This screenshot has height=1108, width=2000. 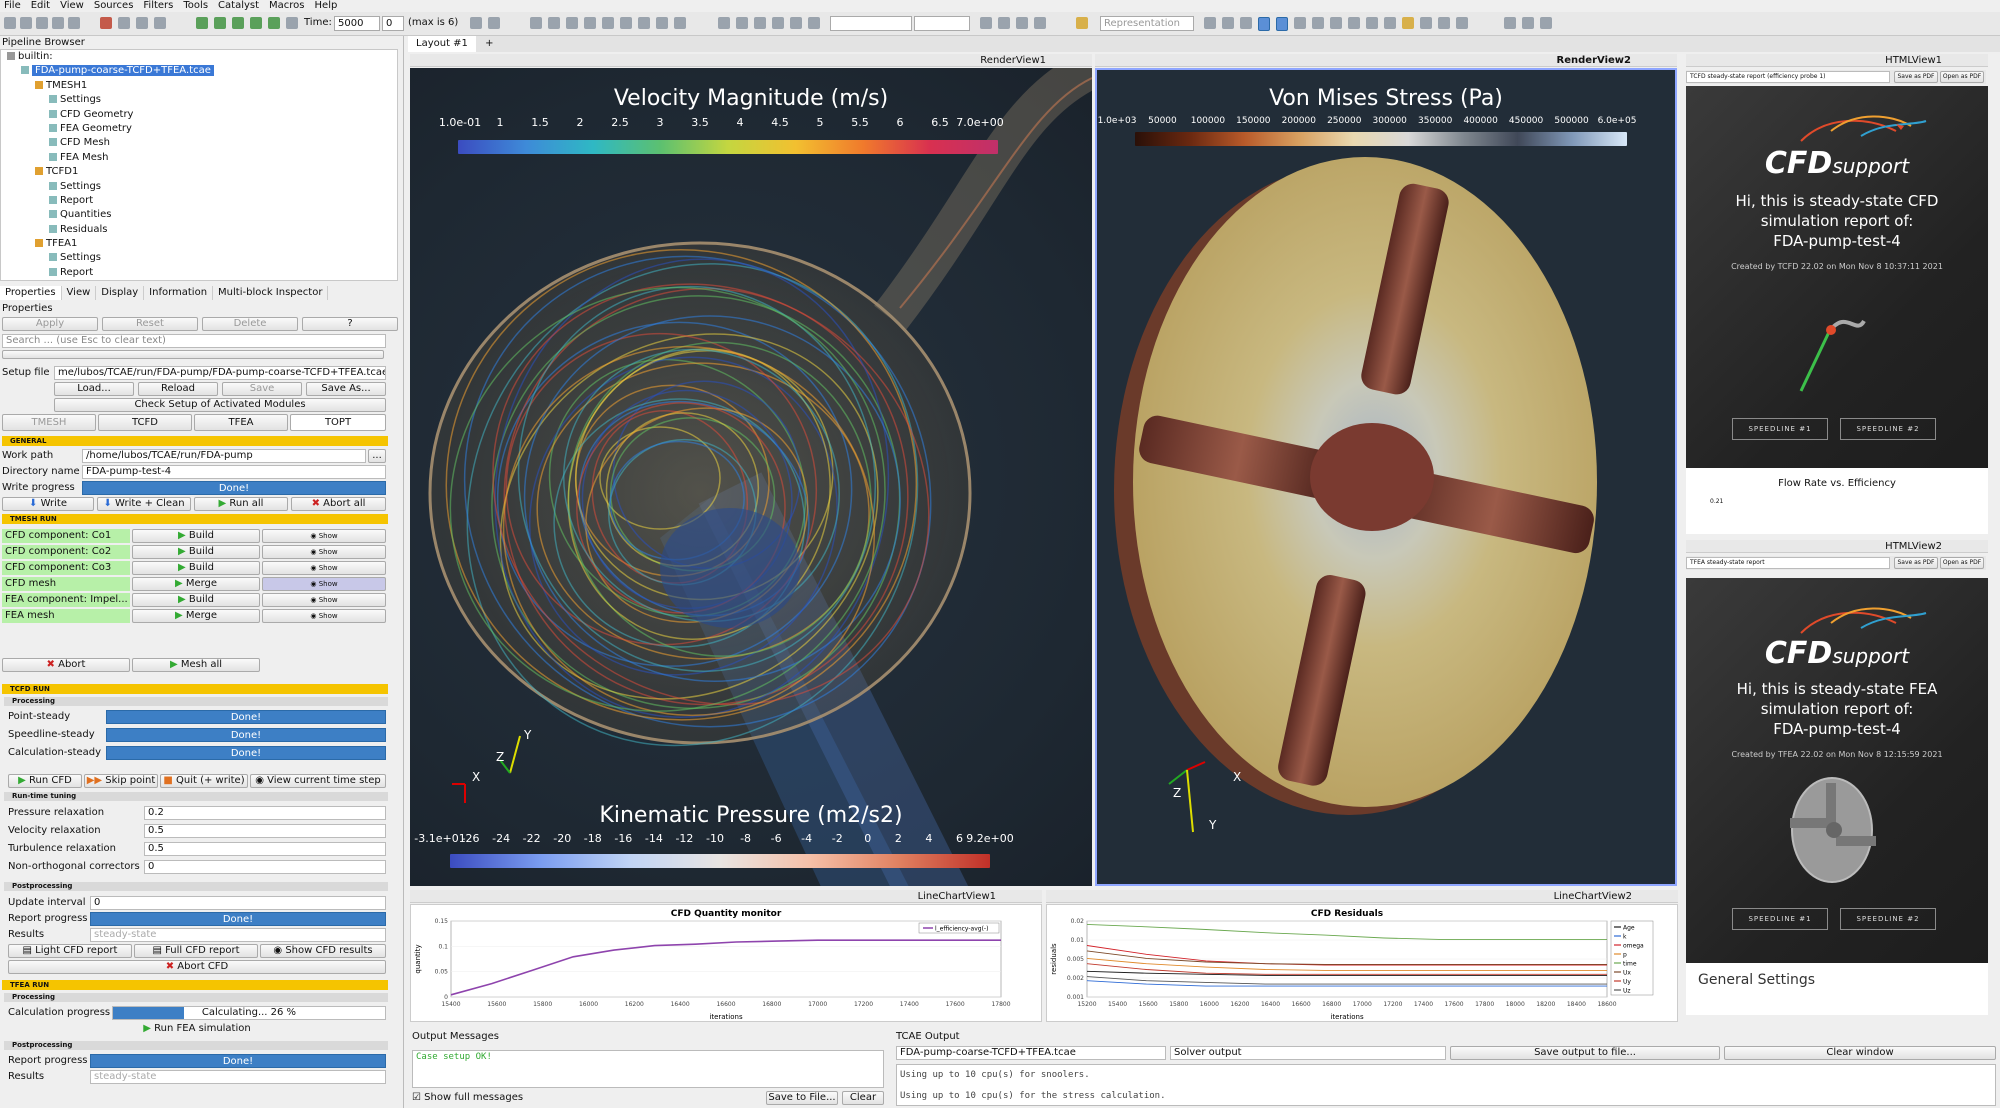 I want to click on pipeline-item: builtin:, so click(x=199, y=57).